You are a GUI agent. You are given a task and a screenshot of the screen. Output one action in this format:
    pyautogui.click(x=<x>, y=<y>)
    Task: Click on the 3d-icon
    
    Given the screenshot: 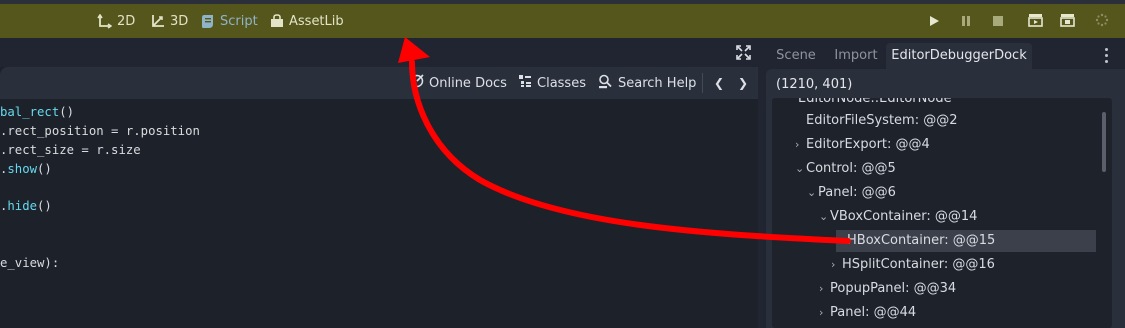 What is the action you would take?
    pyautogui.click(x=157, y=21)
    